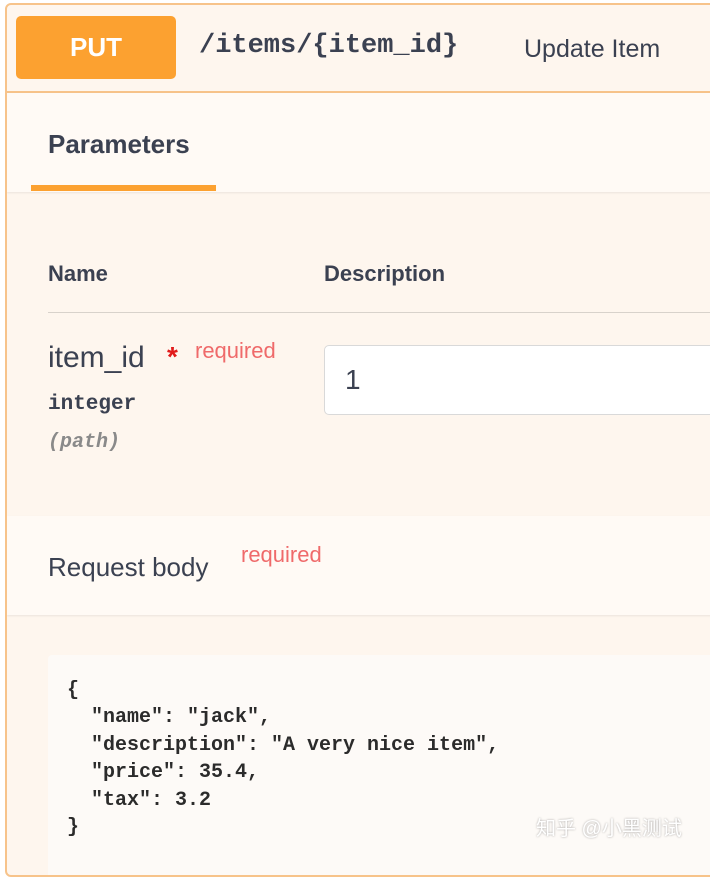 Image resolution: width=710 pixels, height=877 pixels. What do you see at coordinates (385, 273) in the screenshot?
I see `column-header-description: Description` at bounding box center [385, 273].